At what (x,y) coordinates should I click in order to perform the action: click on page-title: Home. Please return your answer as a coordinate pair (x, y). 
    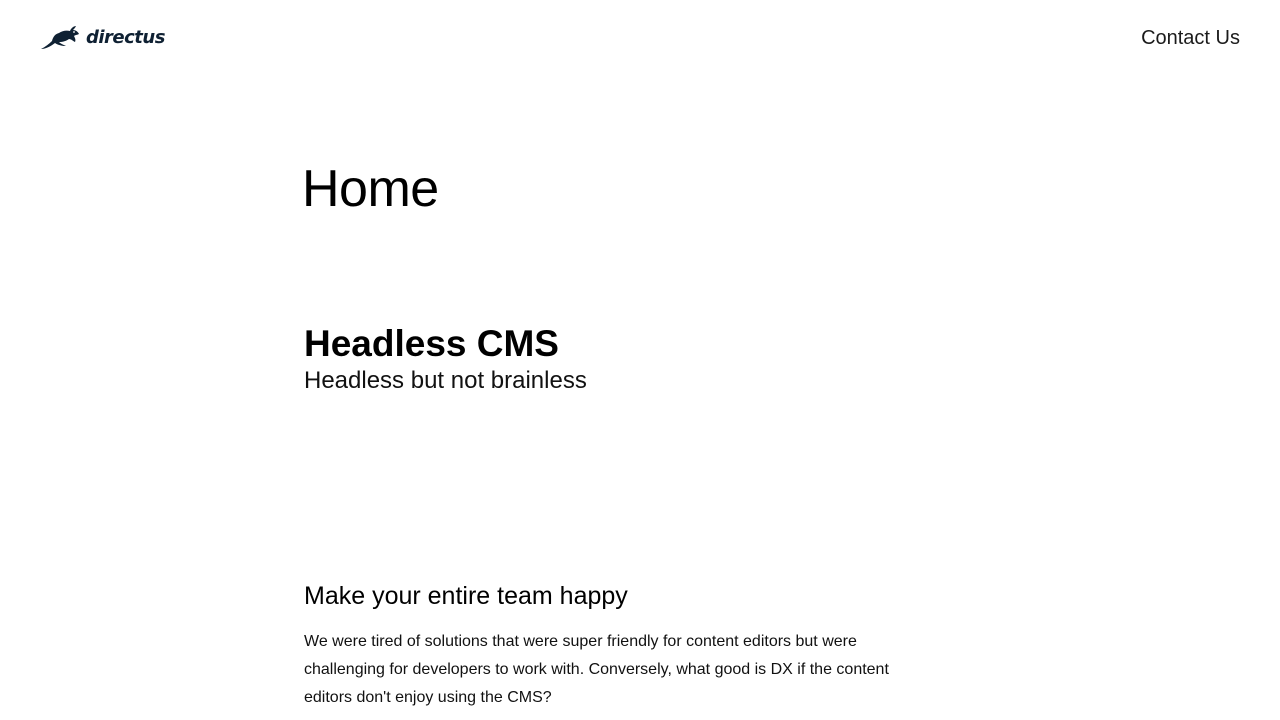
    Looking at the image, I should click on (370, 189).